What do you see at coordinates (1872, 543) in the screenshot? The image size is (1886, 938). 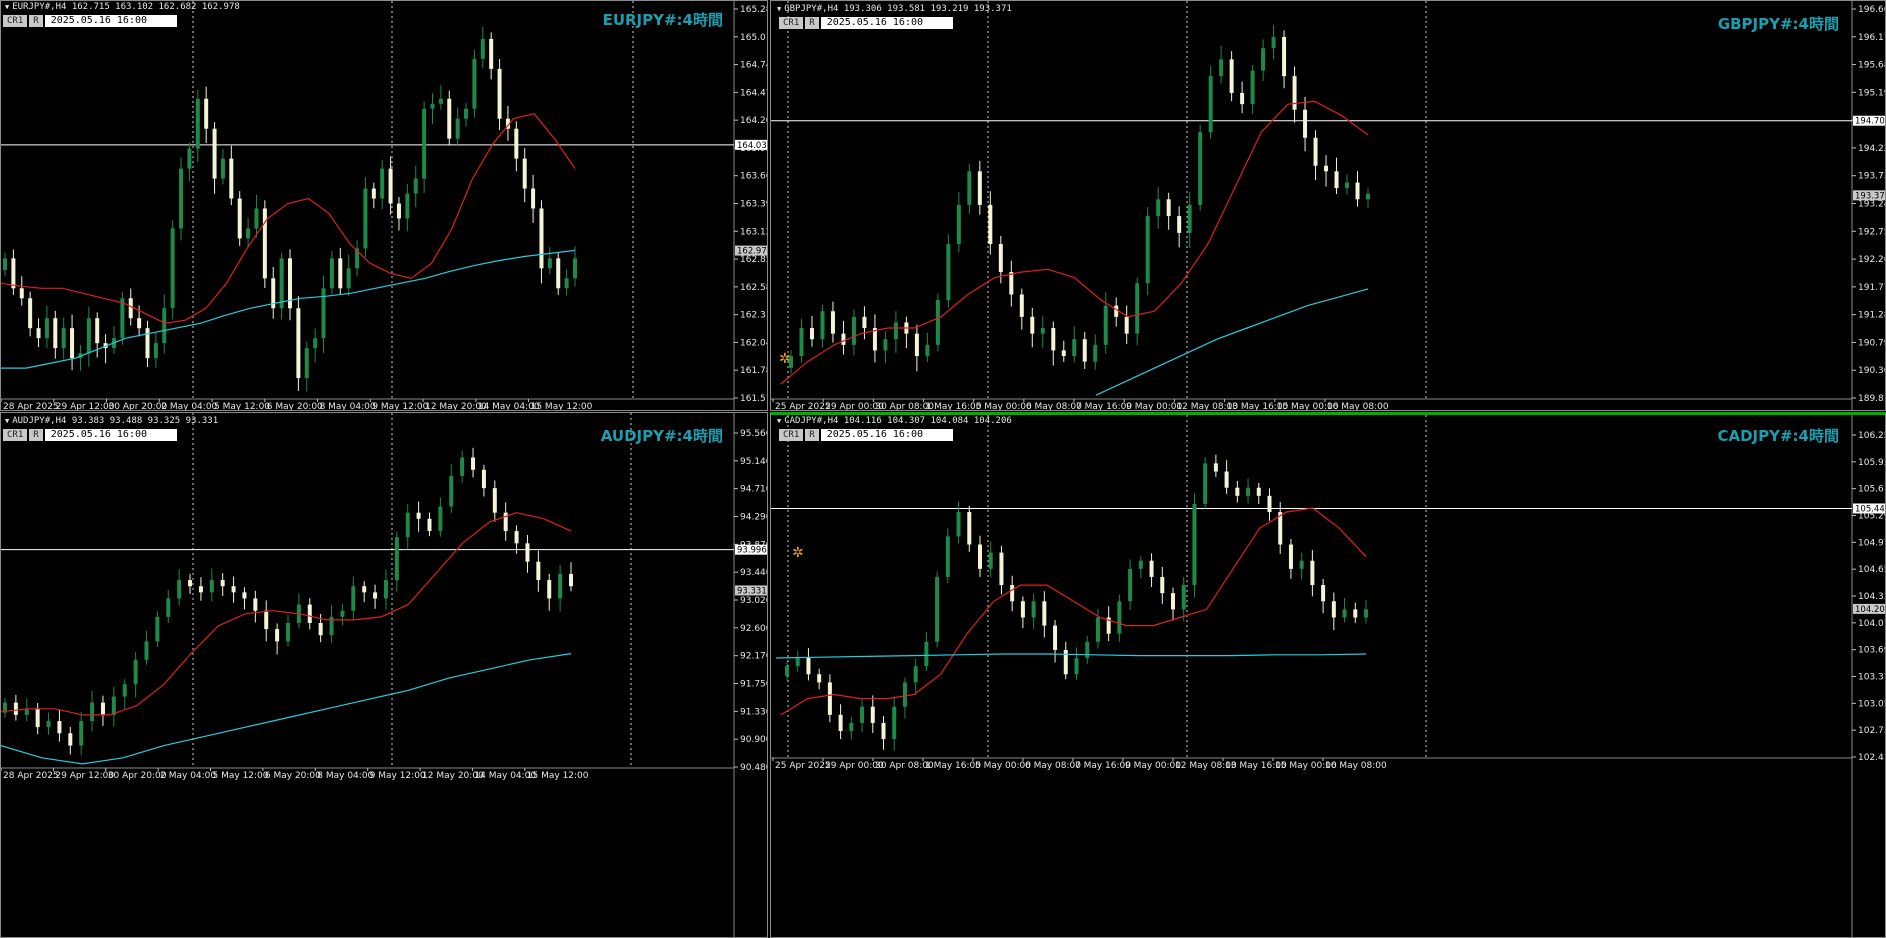 I see `y-tick-label: 104.970` at bounding box center [1872, 543].